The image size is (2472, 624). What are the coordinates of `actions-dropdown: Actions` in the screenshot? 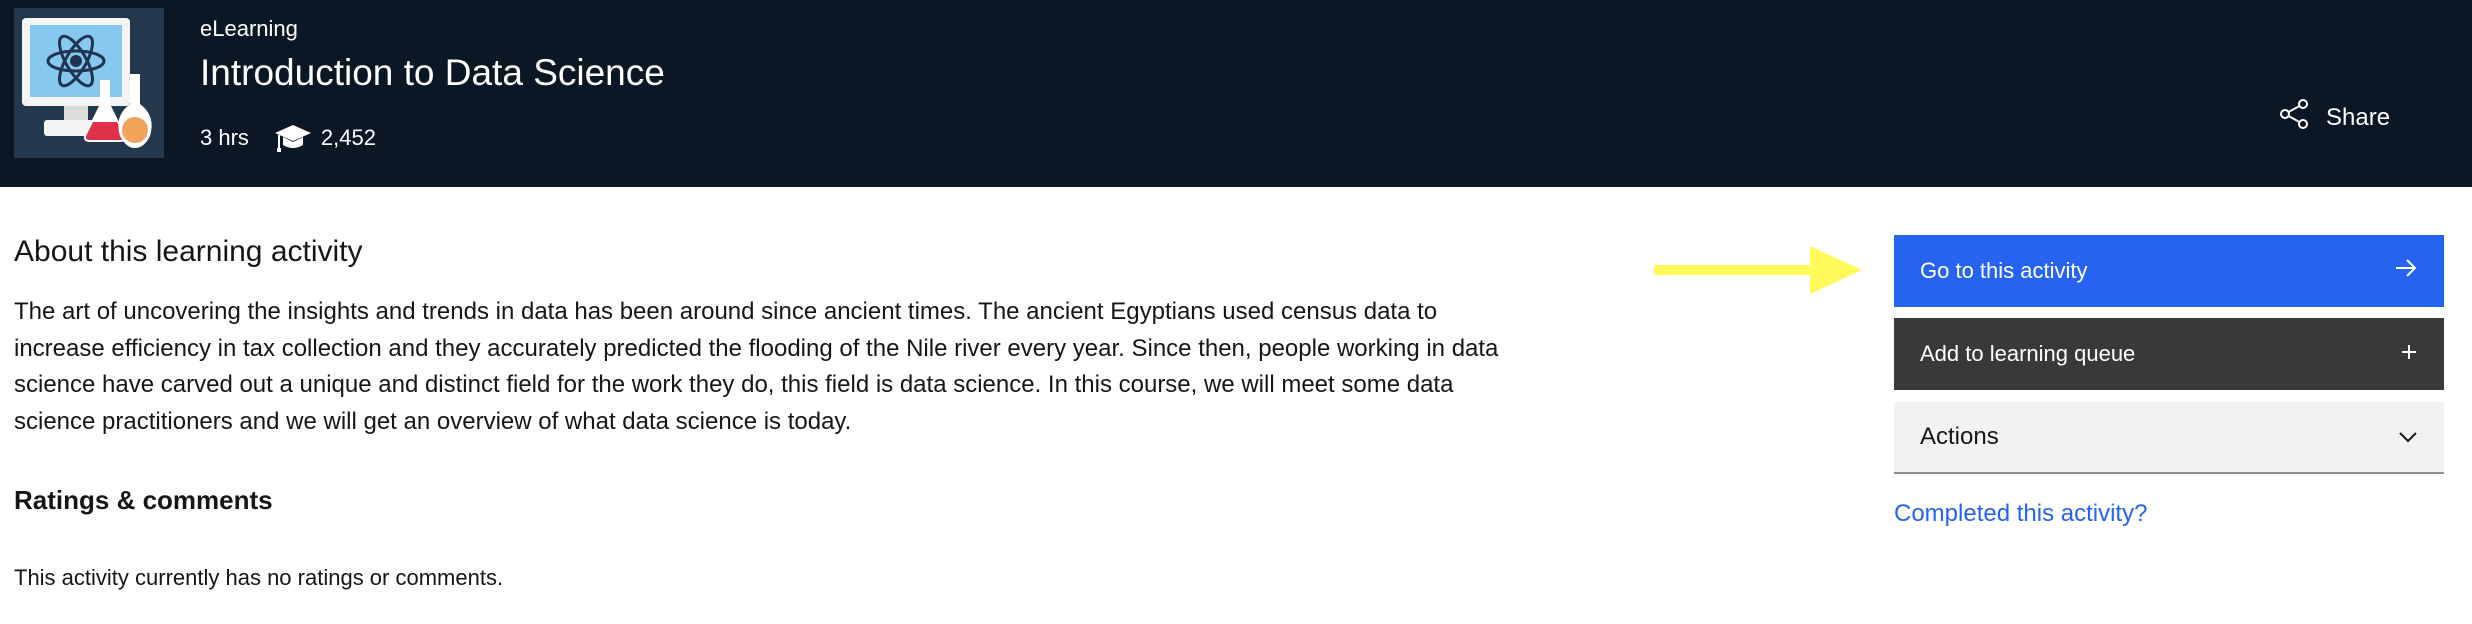 It's located at (2169, 438).